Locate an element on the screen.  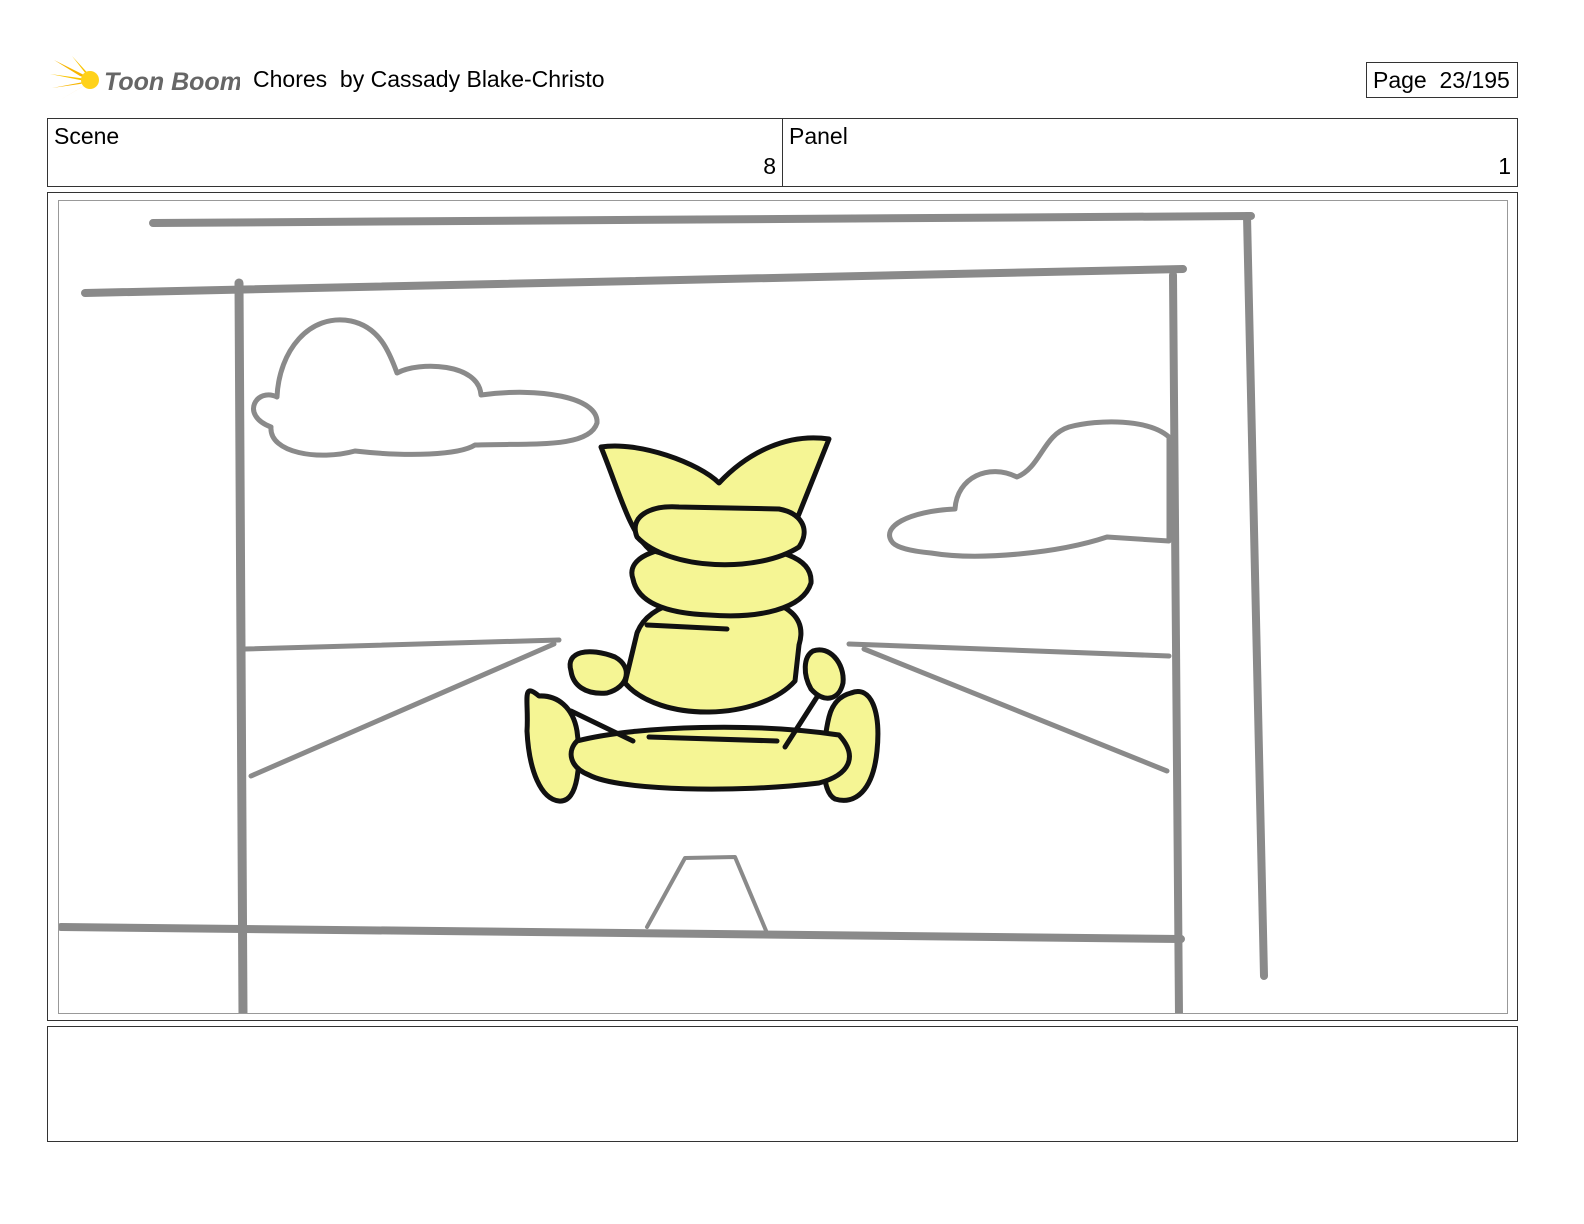
panel-label: Panel is located at coordinates (818, 136).